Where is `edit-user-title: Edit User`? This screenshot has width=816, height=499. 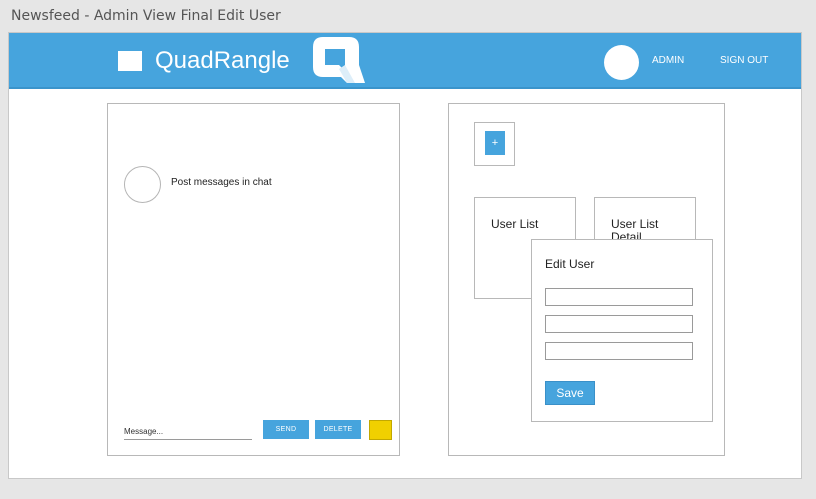
edit-user-title: Edit User is located at coordinates (570, 264).